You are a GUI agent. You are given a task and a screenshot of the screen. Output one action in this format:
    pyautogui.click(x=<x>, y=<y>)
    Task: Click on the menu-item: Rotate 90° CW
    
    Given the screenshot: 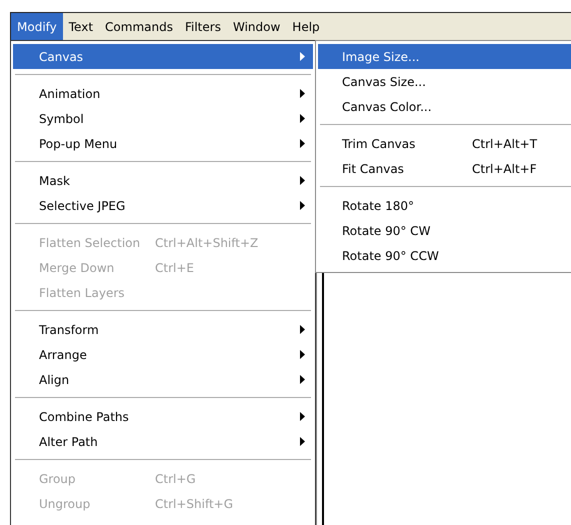 What is the action you would take?
    pyautogui.click(x=444, y=230)
    